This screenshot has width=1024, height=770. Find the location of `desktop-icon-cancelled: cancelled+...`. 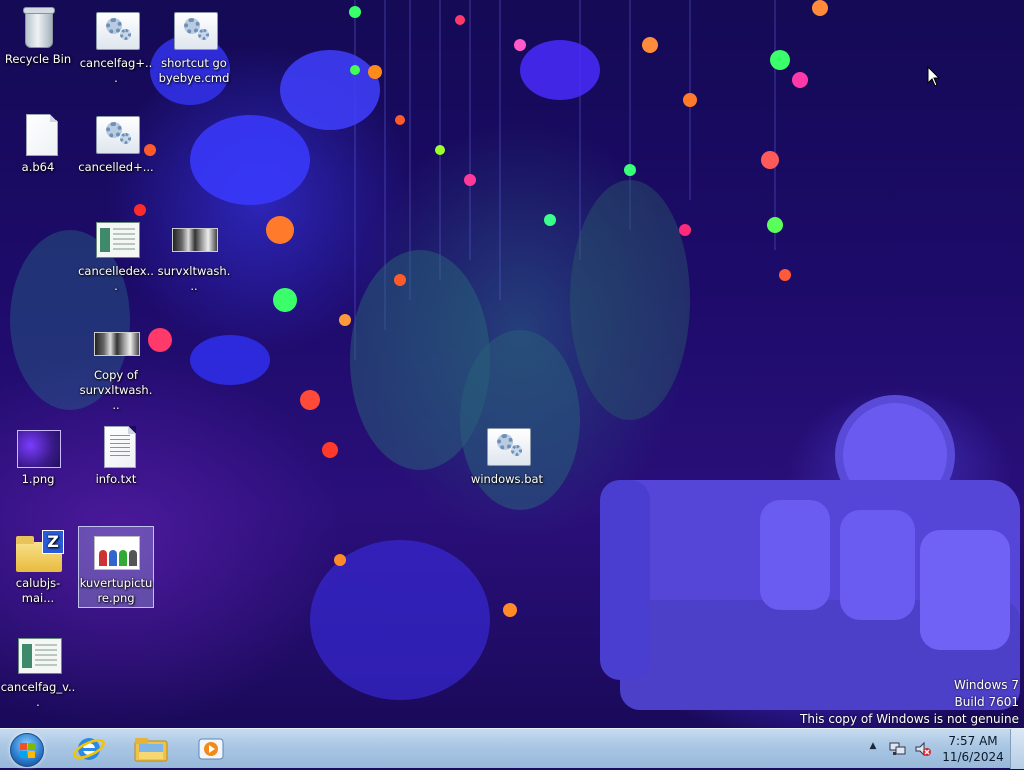

desktop-icon-cancelled: cancelled+... is located at coordinates (116, 144).